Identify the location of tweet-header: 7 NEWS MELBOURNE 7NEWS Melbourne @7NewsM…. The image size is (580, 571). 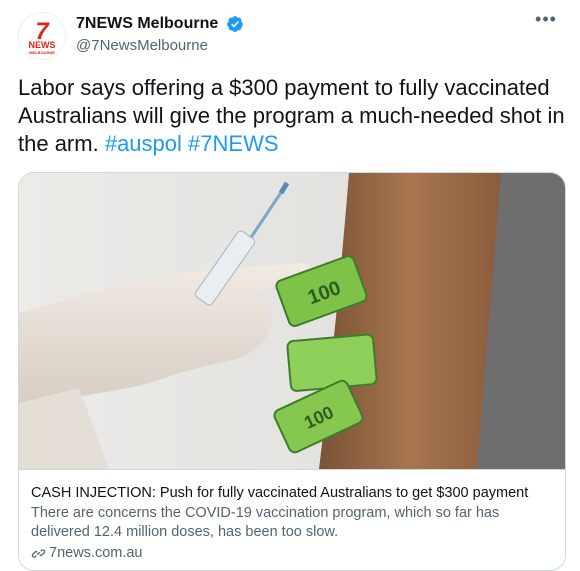
(291, 35).